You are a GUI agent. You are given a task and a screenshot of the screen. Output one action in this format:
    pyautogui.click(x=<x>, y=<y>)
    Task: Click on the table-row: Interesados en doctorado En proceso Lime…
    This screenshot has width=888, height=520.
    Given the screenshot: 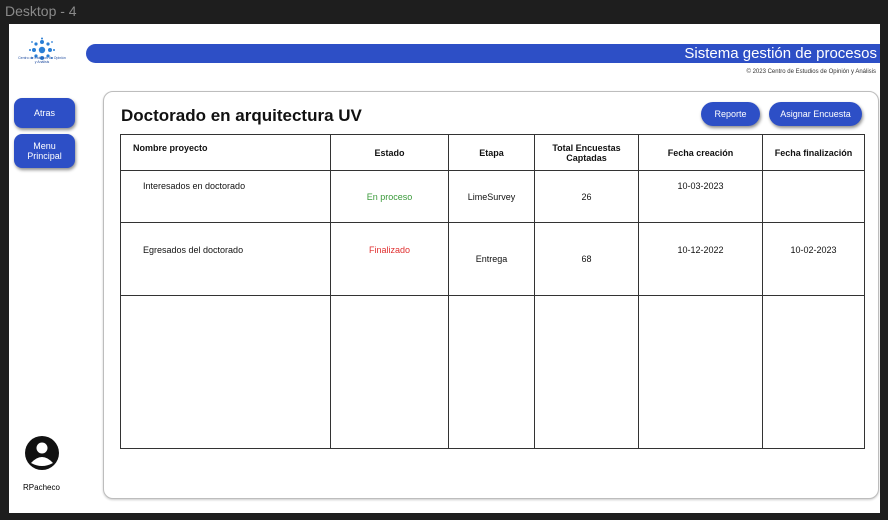 What is the action you would take?
    pyautogui.click(x=492, y=196)
    